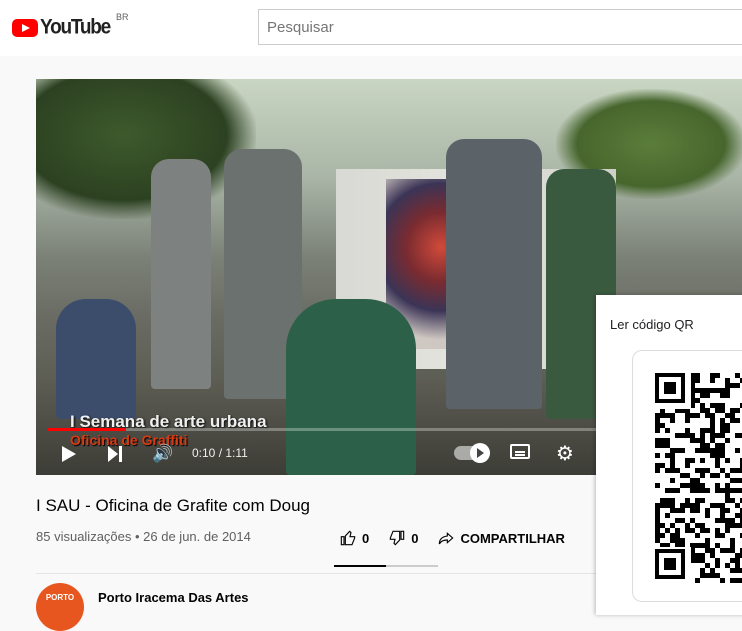  What do you see at coordinates (397, 538) in the screenshot?
I see `thumbs-down-icon` at bounding box center [397, 538].